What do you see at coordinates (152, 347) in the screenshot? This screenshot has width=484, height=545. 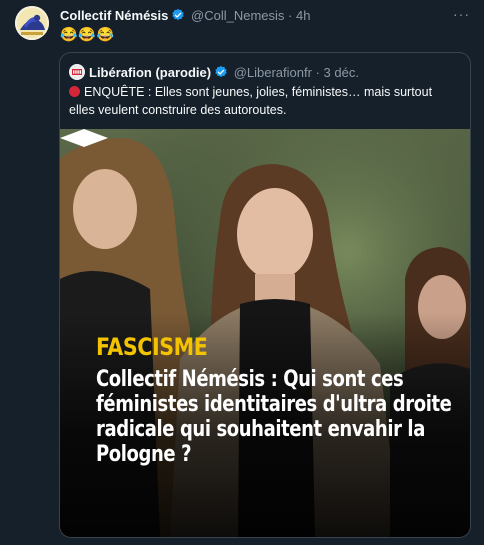 I see `image-kicker: FASCISME` at bounding box center [152, 347].